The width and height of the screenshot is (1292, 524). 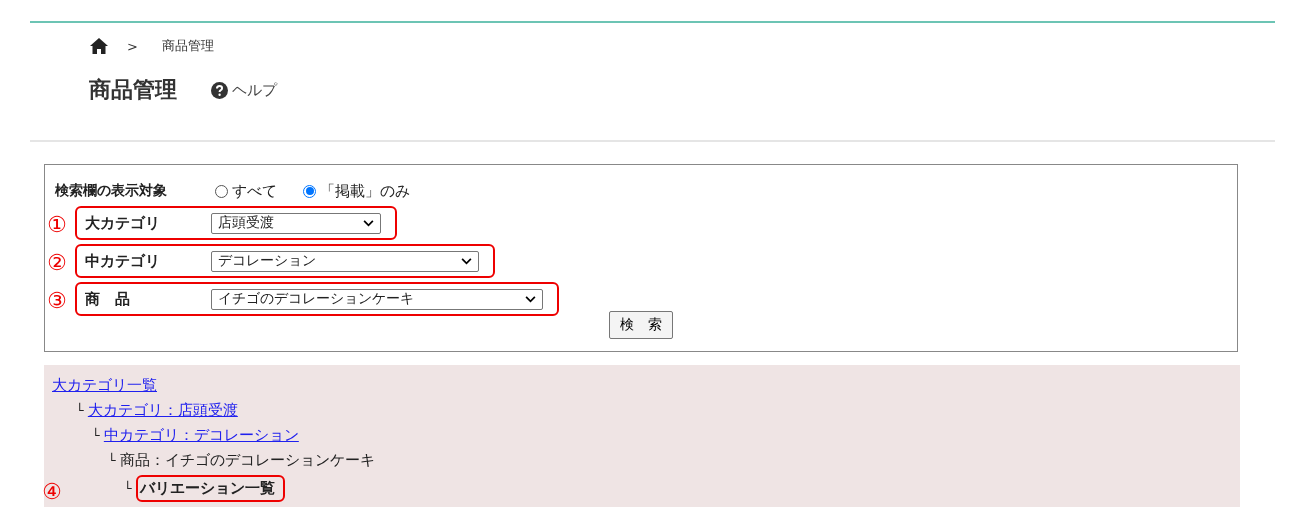 I want to click on tree-link: 大カテゴリ一覧, so click(x=104, y=385).